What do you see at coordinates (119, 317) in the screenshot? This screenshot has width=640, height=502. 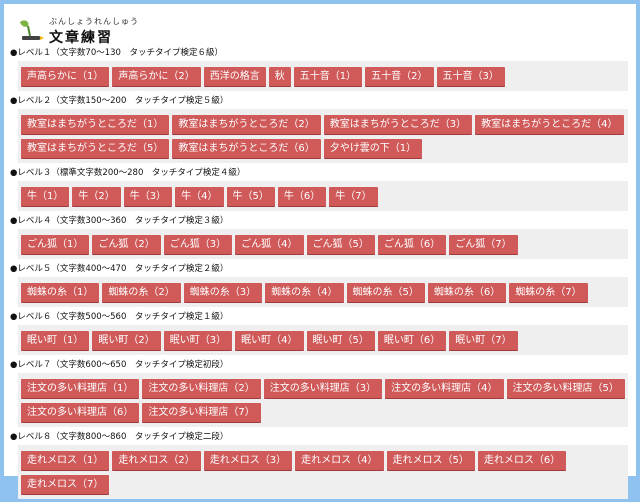 I see `level-heading: ●レベル６（文字数500～560 タッチタイプ検定１級）` at bounding box center [119, 317].